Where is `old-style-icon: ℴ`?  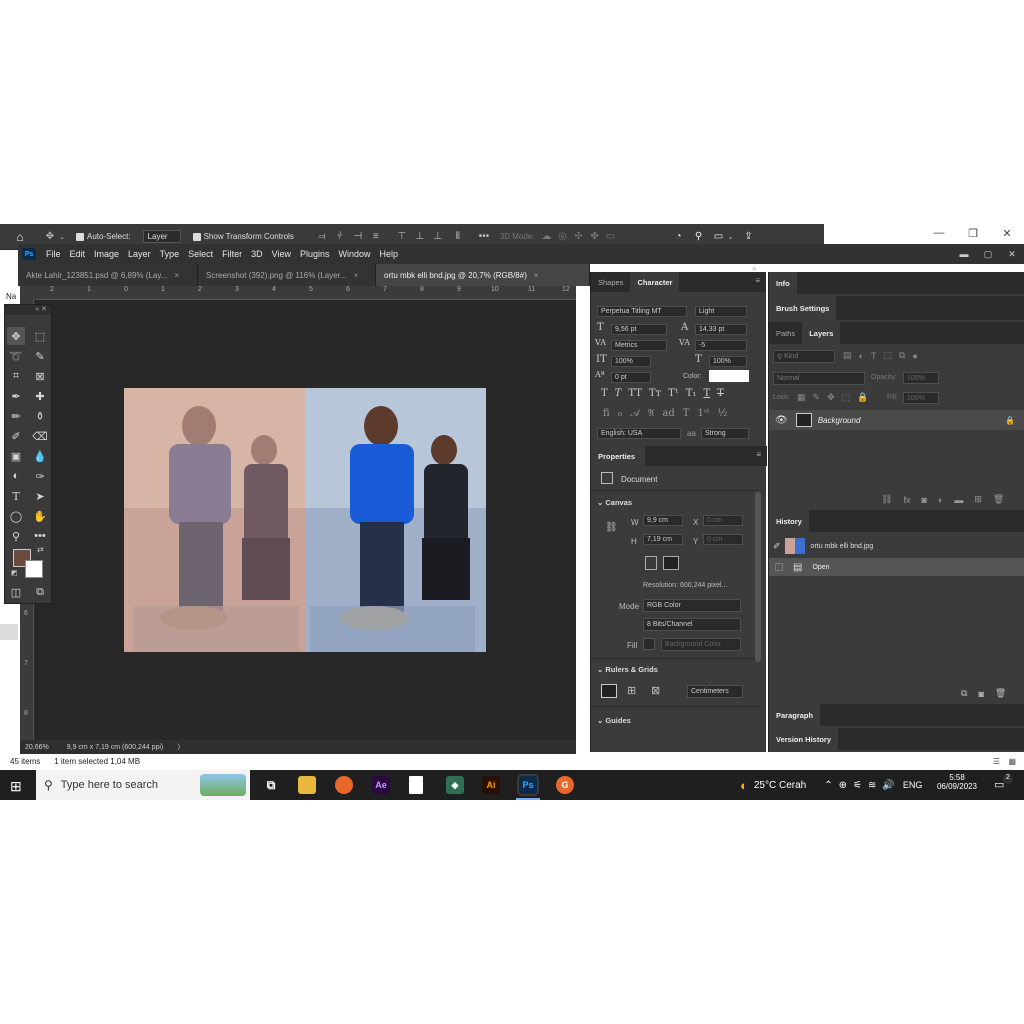 old-style-icon: ℴ is located at coordinates (620, 413).